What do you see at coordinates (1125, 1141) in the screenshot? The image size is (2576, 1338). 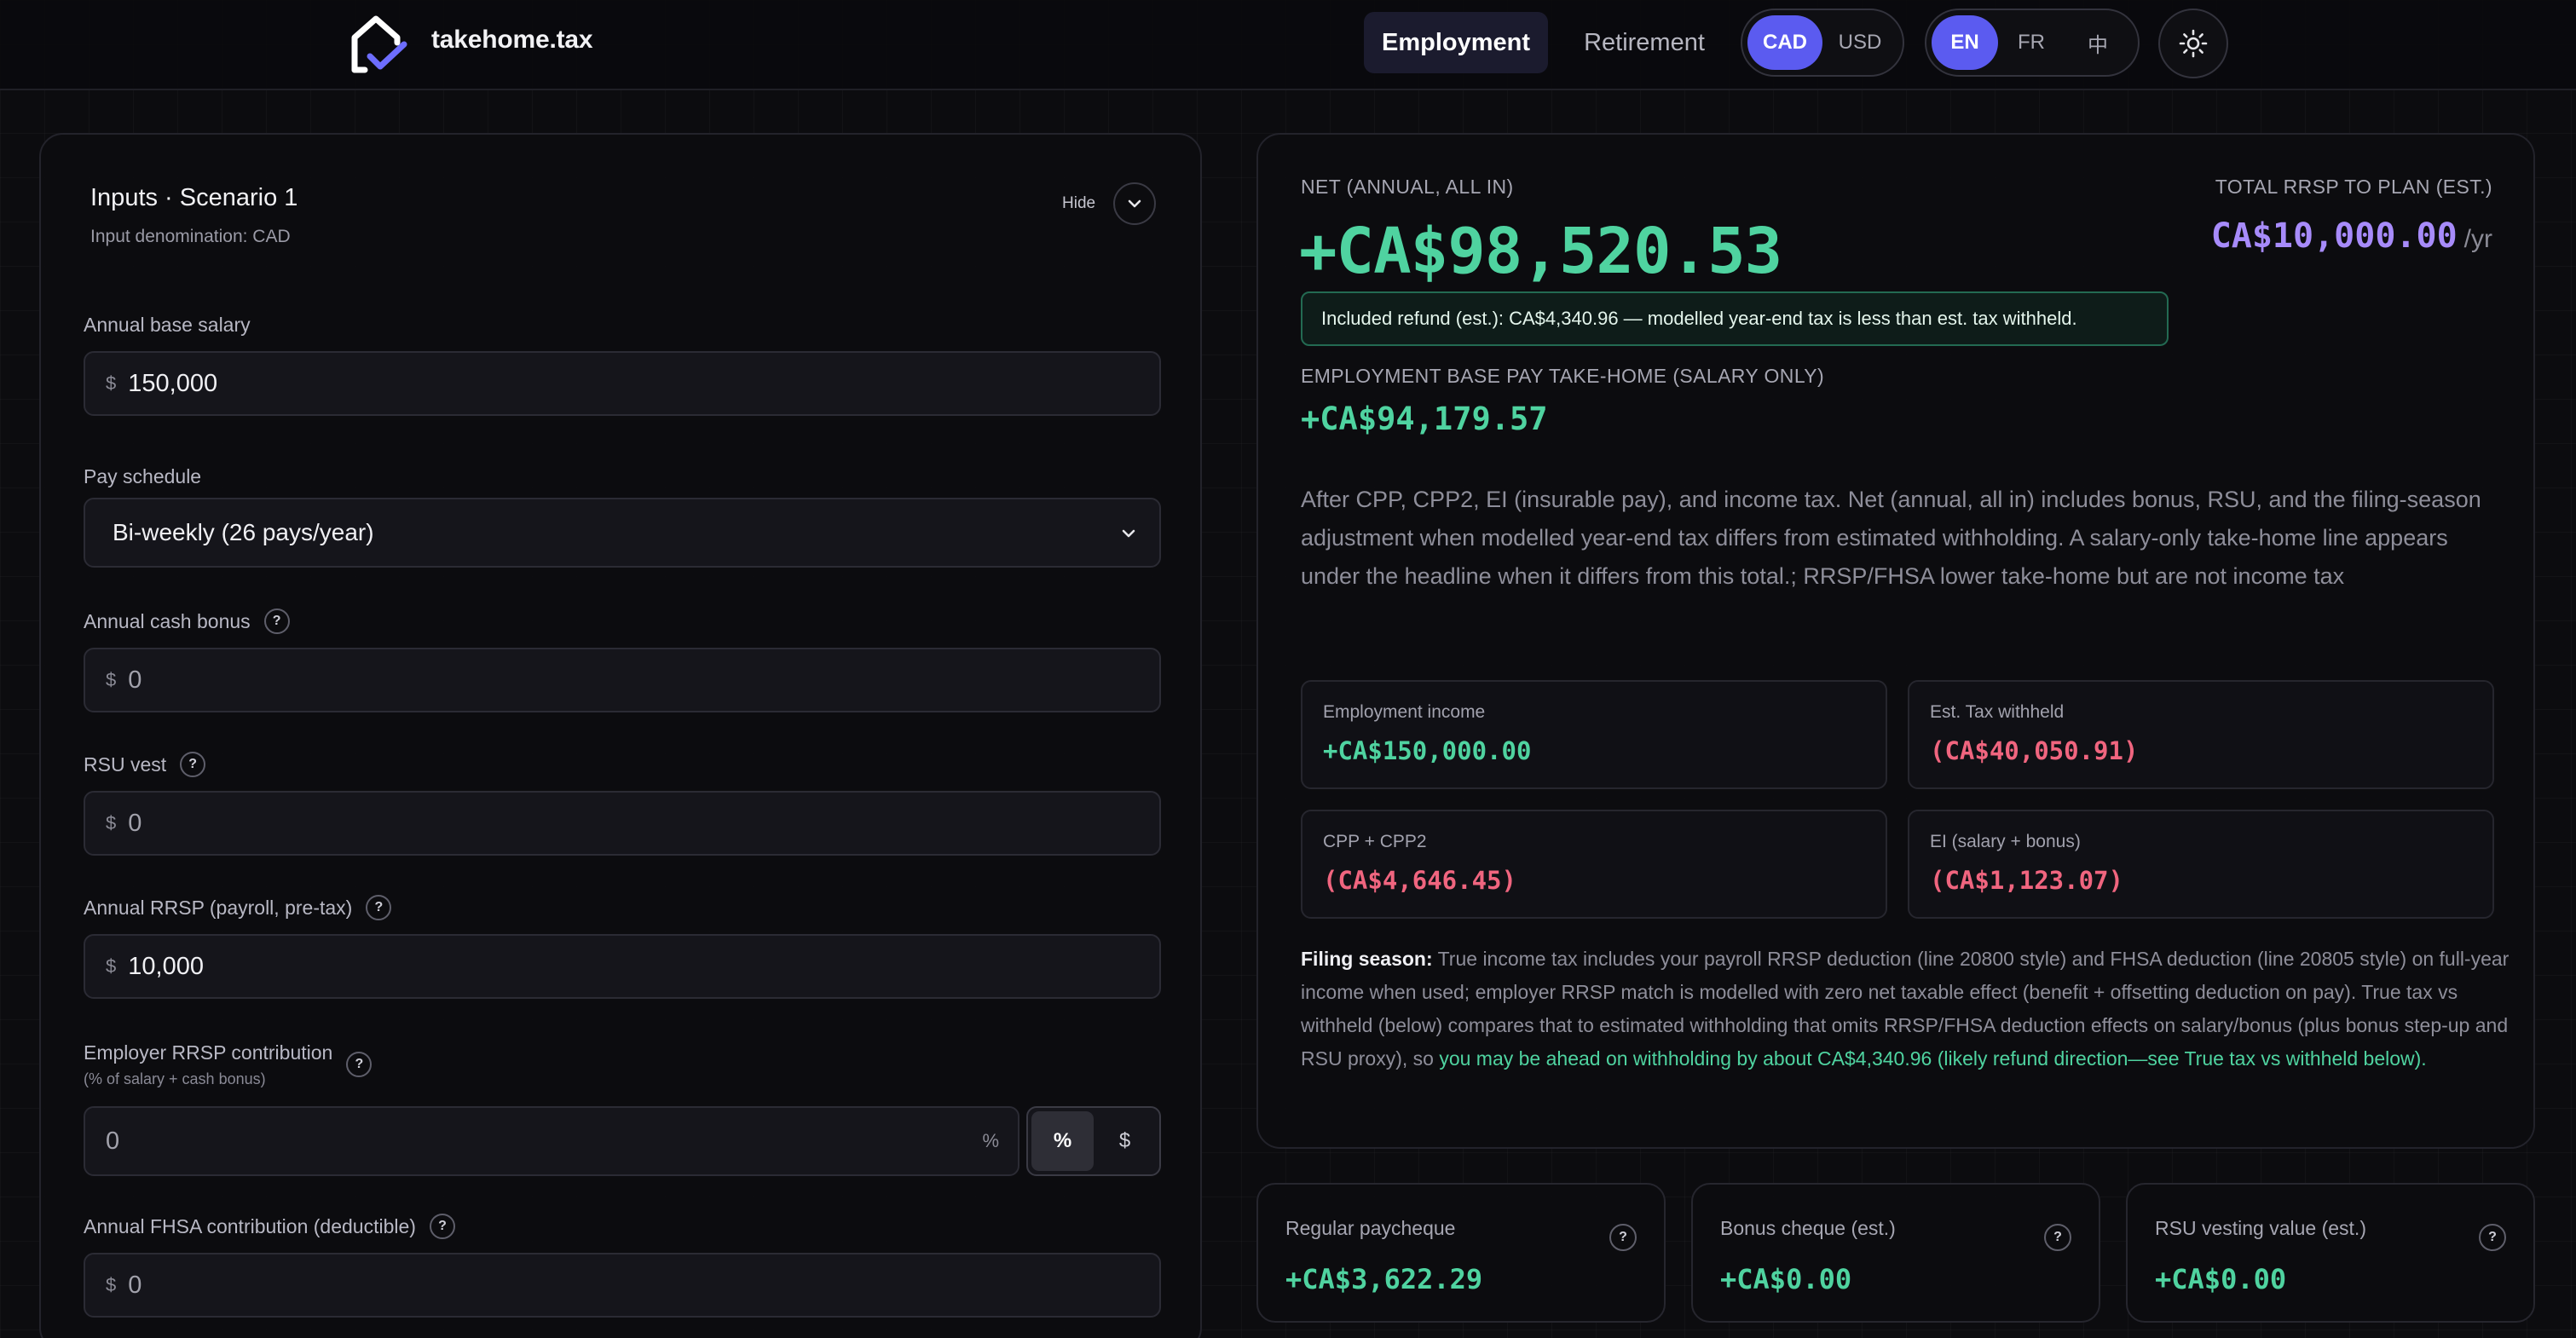 I see `mode-dollar-option: $` at bounding box center [1125, 1141].